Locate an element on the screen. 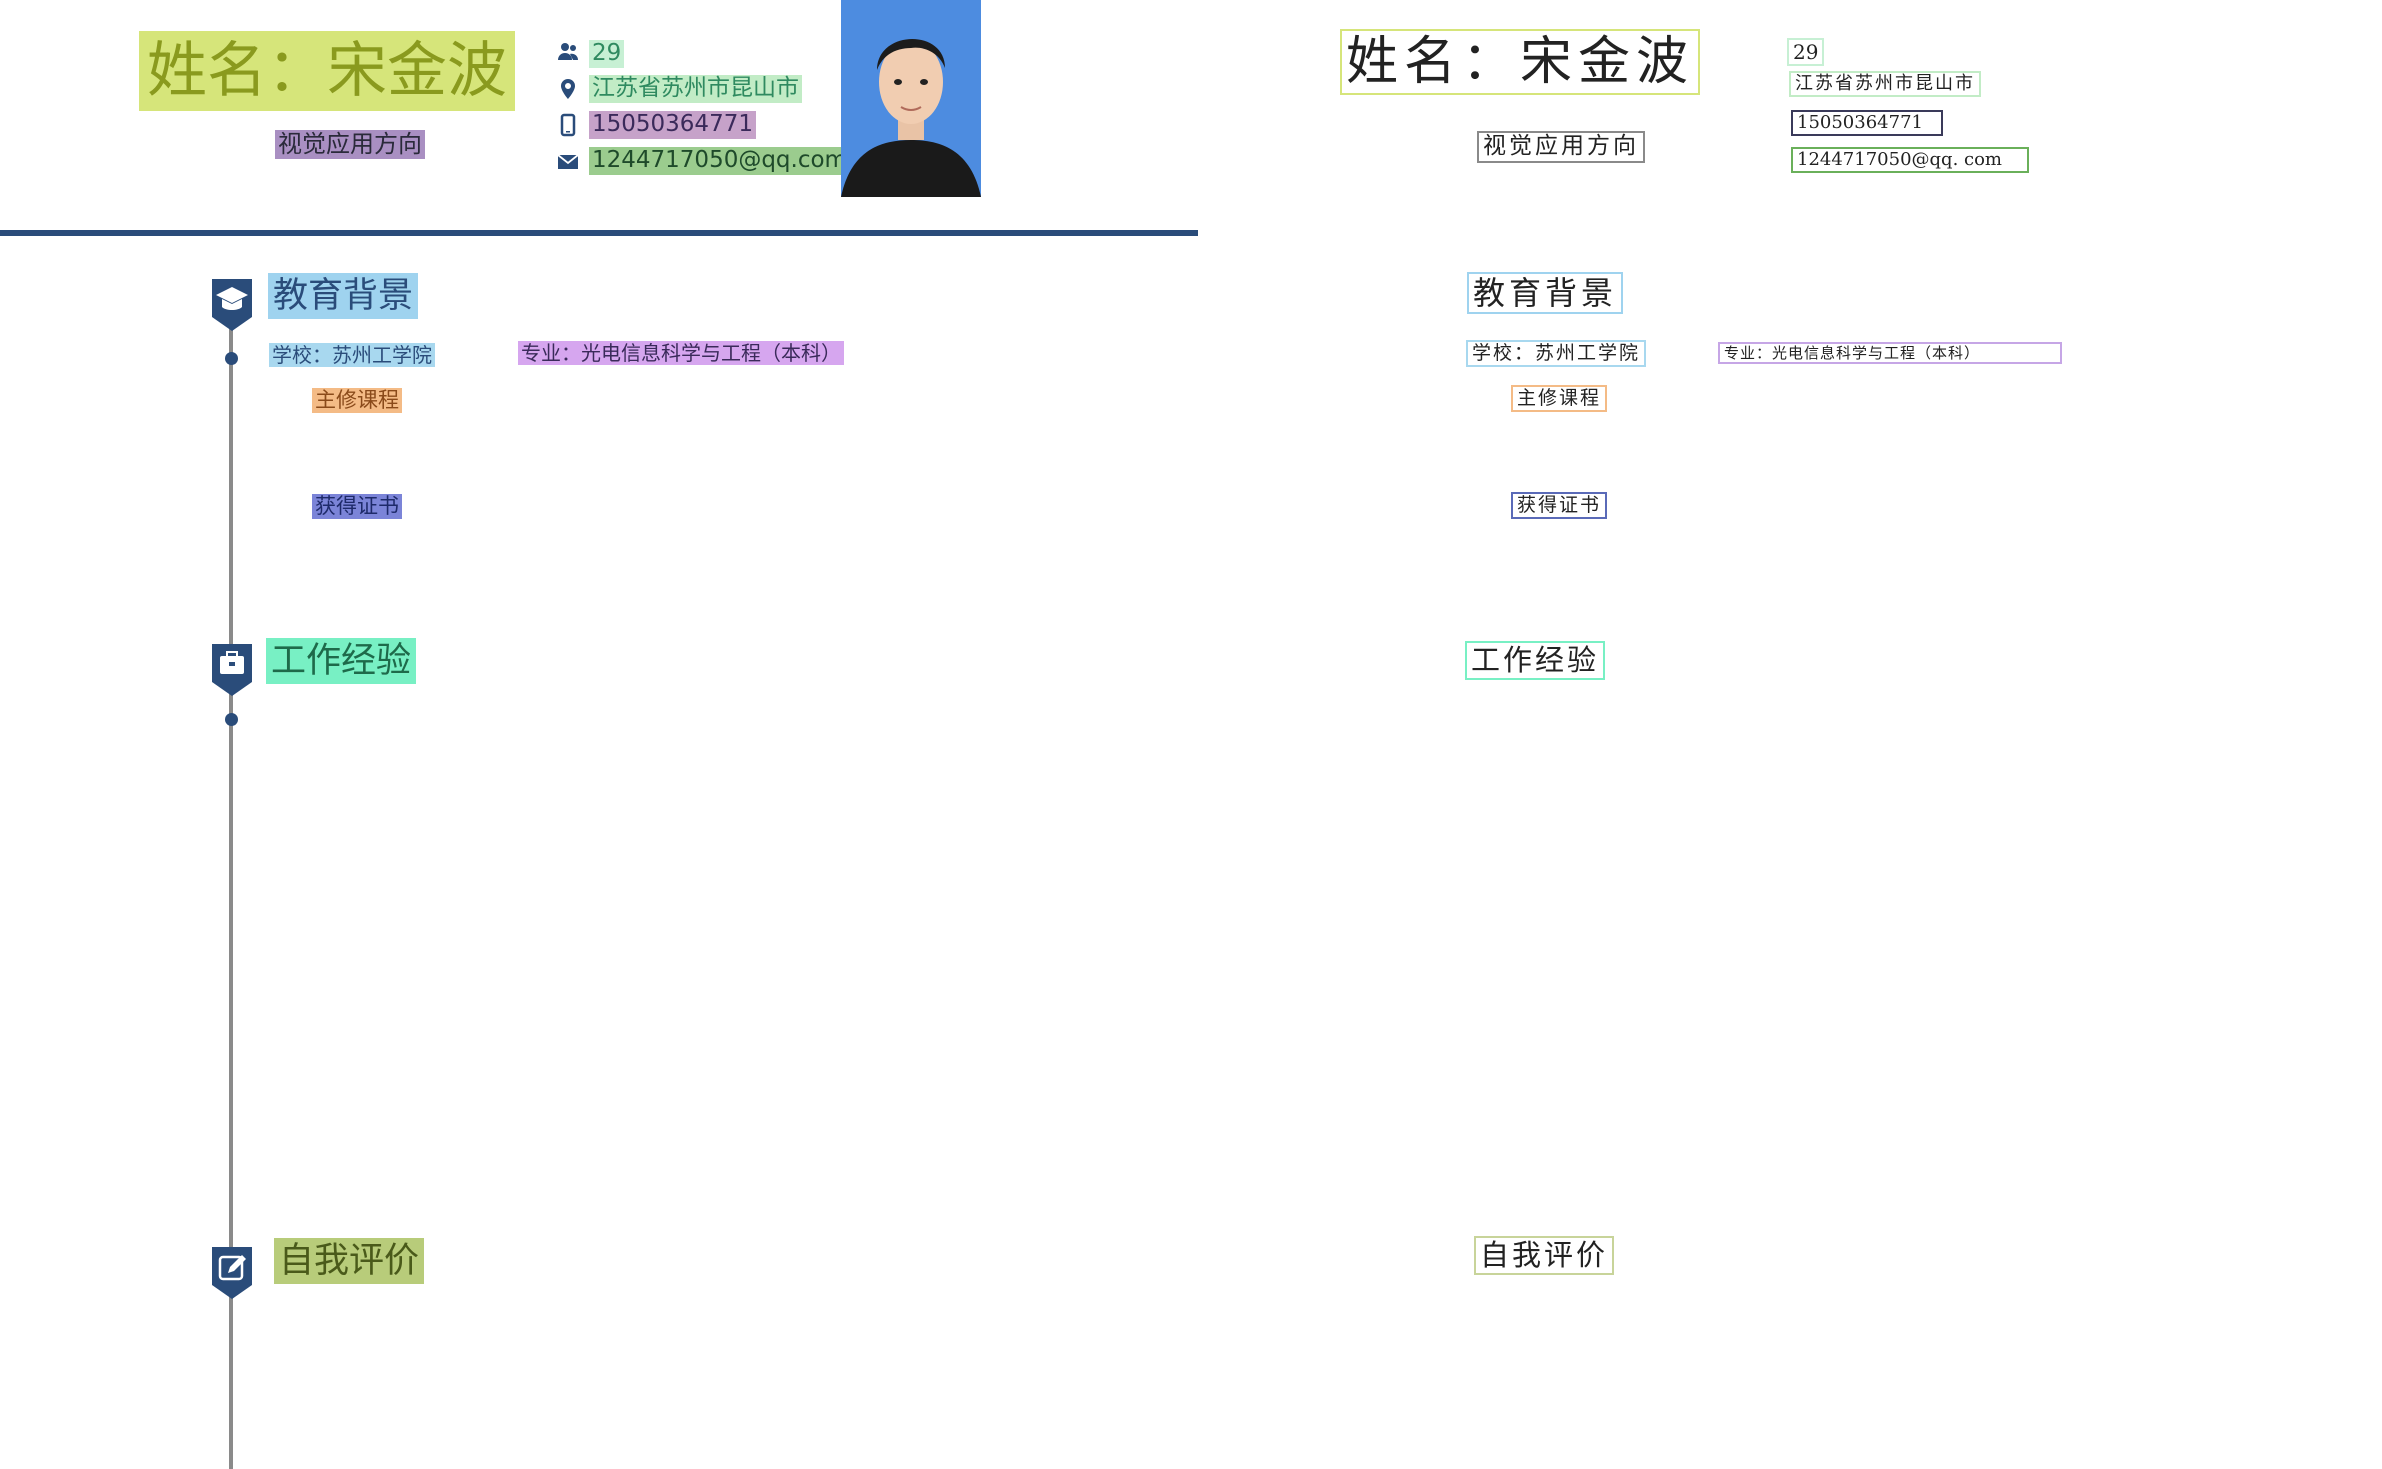 The height and width of the screenshot is (1469, 2382). section-title-education: 教育背景 is located at coordinates (343, 296).